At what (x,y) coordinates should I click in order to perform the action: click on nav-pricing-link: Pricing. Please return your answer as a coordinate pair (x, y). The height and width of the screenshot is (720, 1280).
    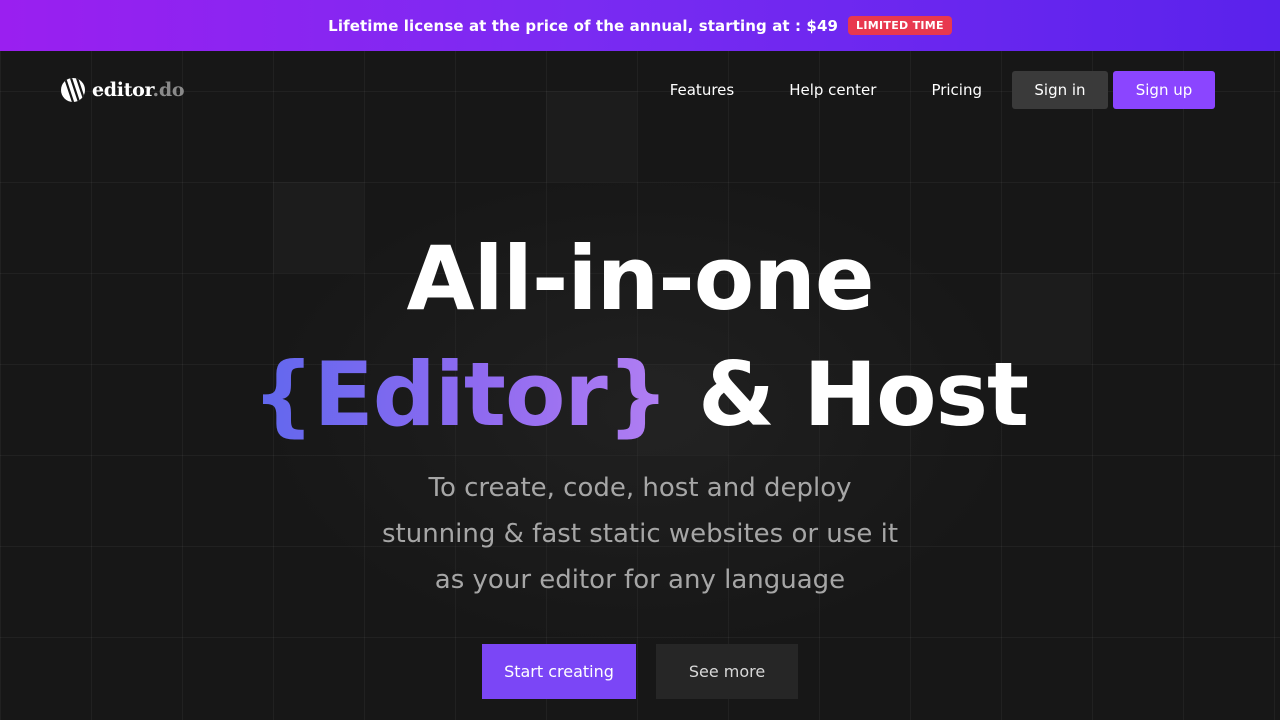
    Looking at the image, I should click on (956, 90).